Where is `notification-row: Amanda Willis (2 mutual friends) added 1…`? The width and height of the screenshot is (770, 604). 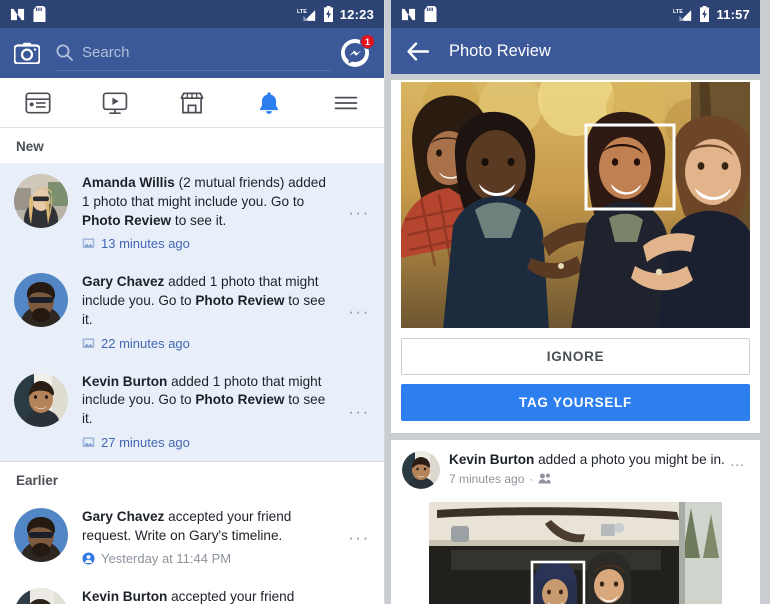 notification-row: Amanda Willis (2 mutual friends) added 1… is located at coordinates (192, 212).